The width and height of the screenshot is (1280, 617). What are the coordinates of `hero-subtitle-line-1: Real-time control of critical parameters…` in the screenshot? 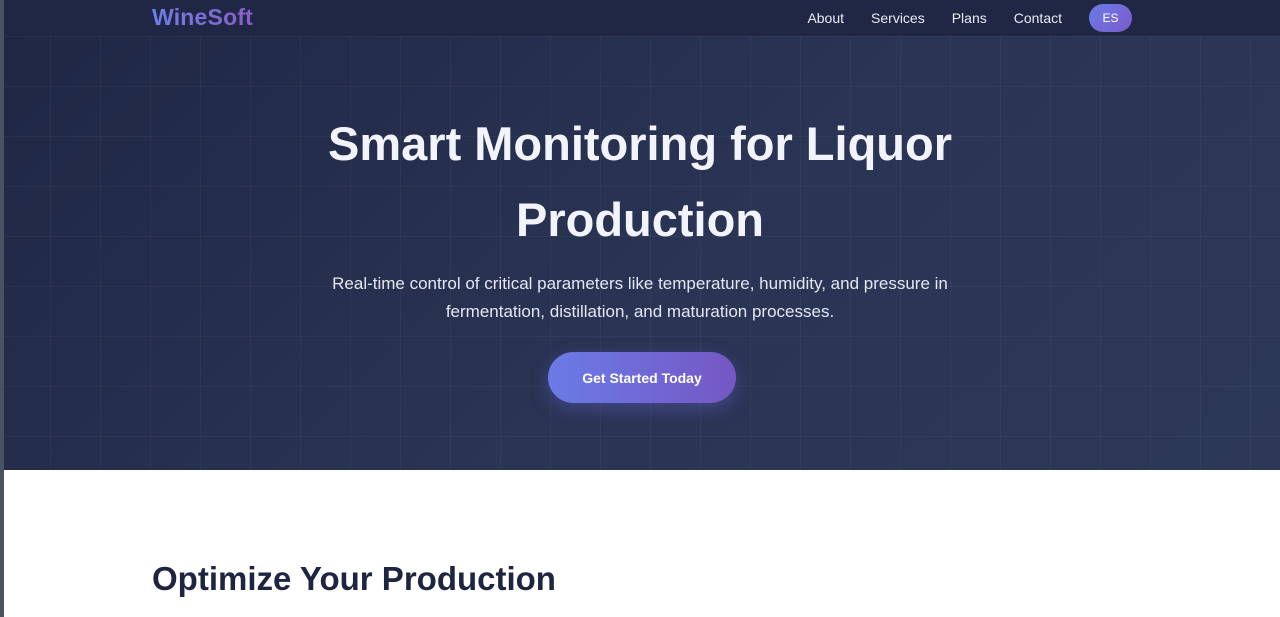 It's located at (640, 283).